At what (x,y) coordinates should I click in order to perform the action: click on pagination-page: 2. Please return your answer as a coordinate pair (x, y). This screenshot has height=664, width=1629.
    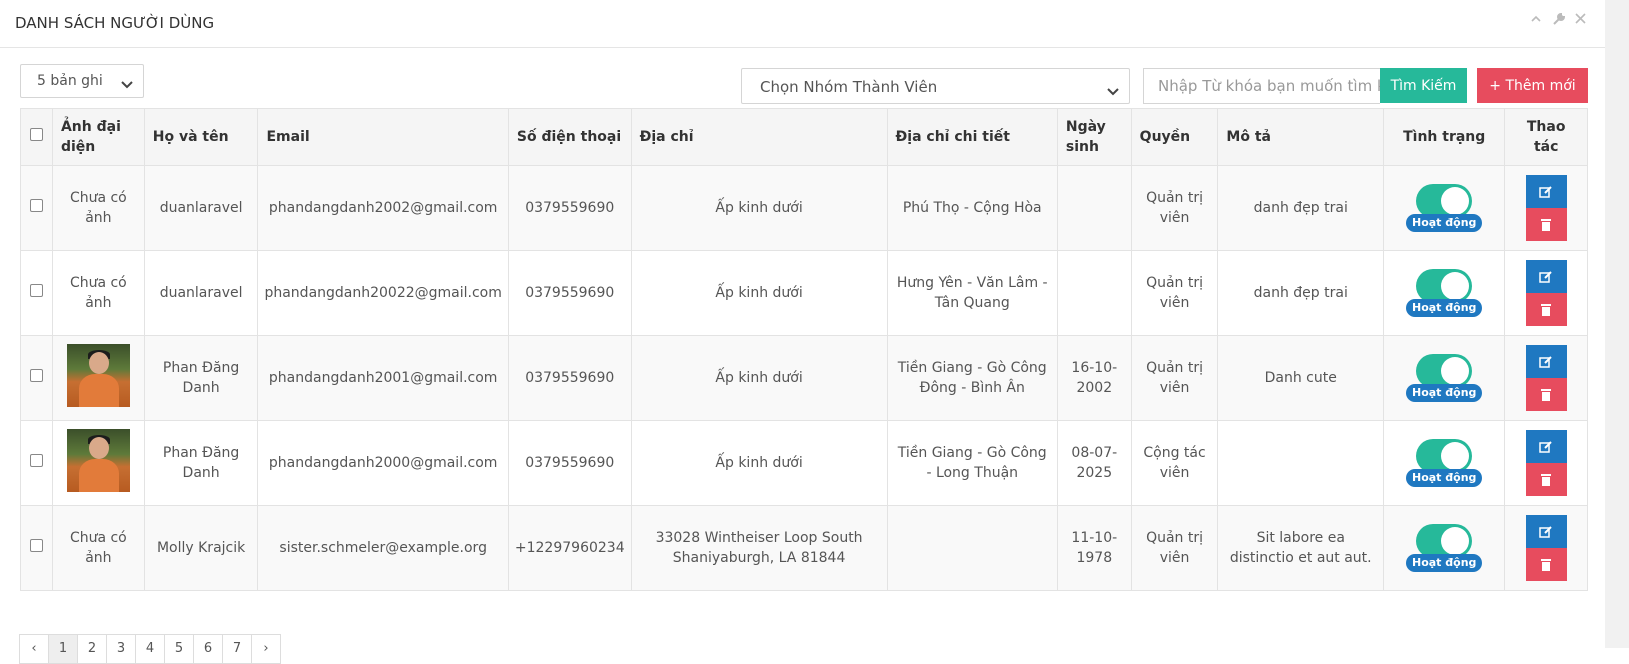
    Looking at the image, I should click on (92, 649).